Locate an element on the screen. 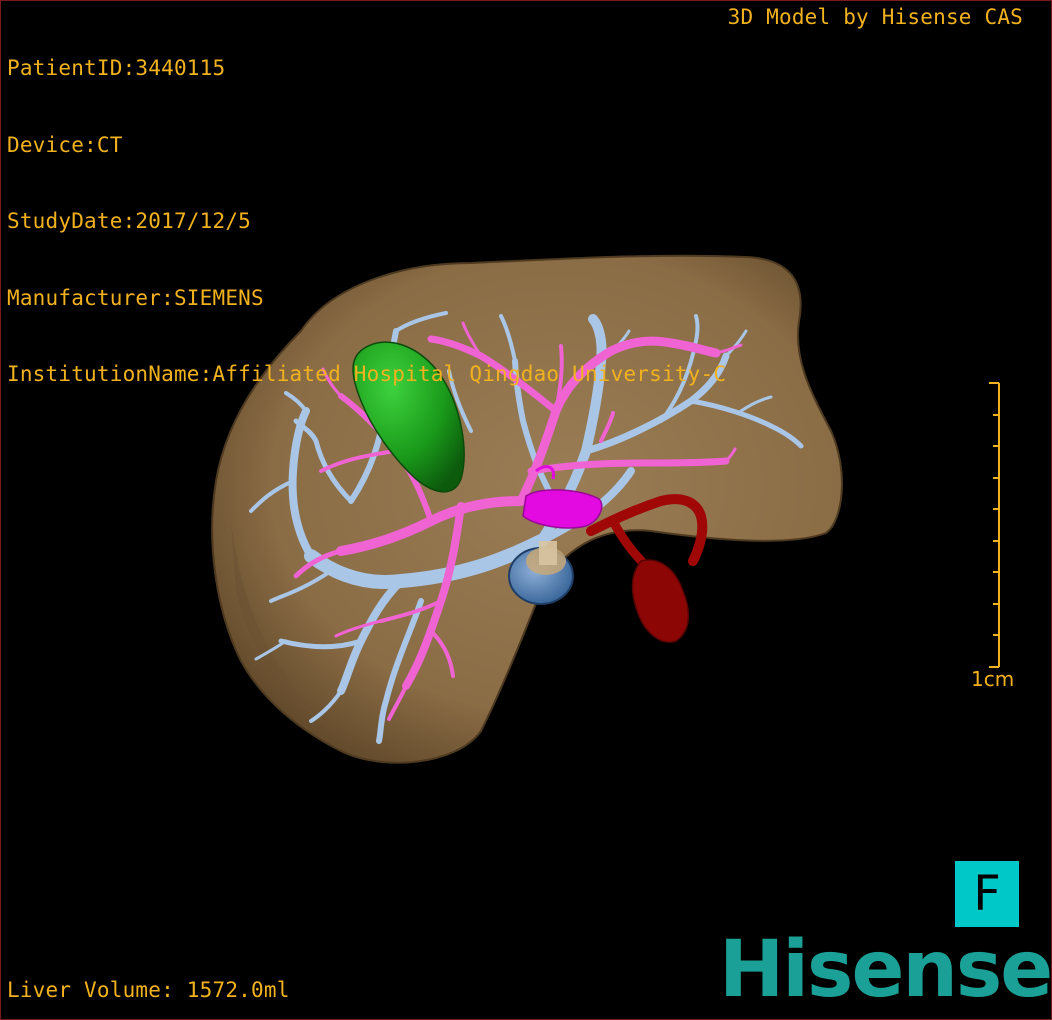 The height and width of the screenshot is (1020, 1052). model-credit: 3D Model by Hisense CAS is located at coordinates (875, 17).